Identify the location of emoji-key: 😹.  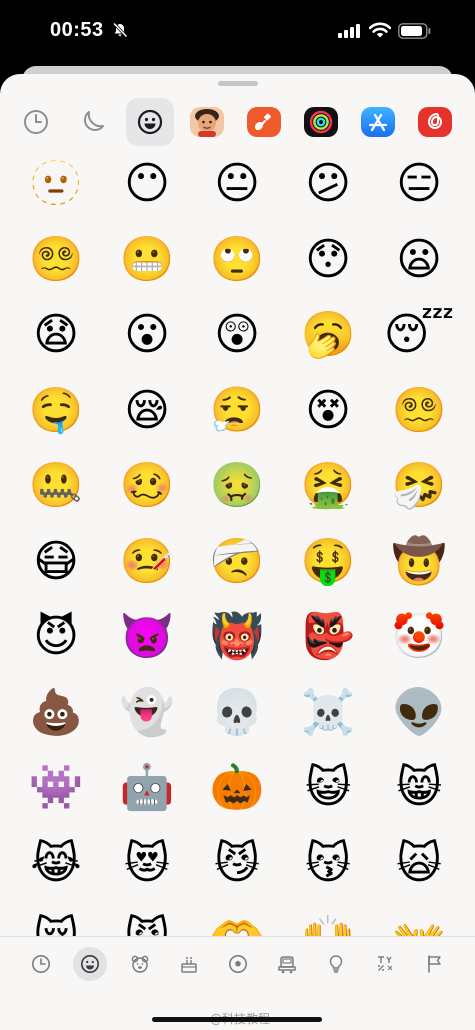
(56, 864).